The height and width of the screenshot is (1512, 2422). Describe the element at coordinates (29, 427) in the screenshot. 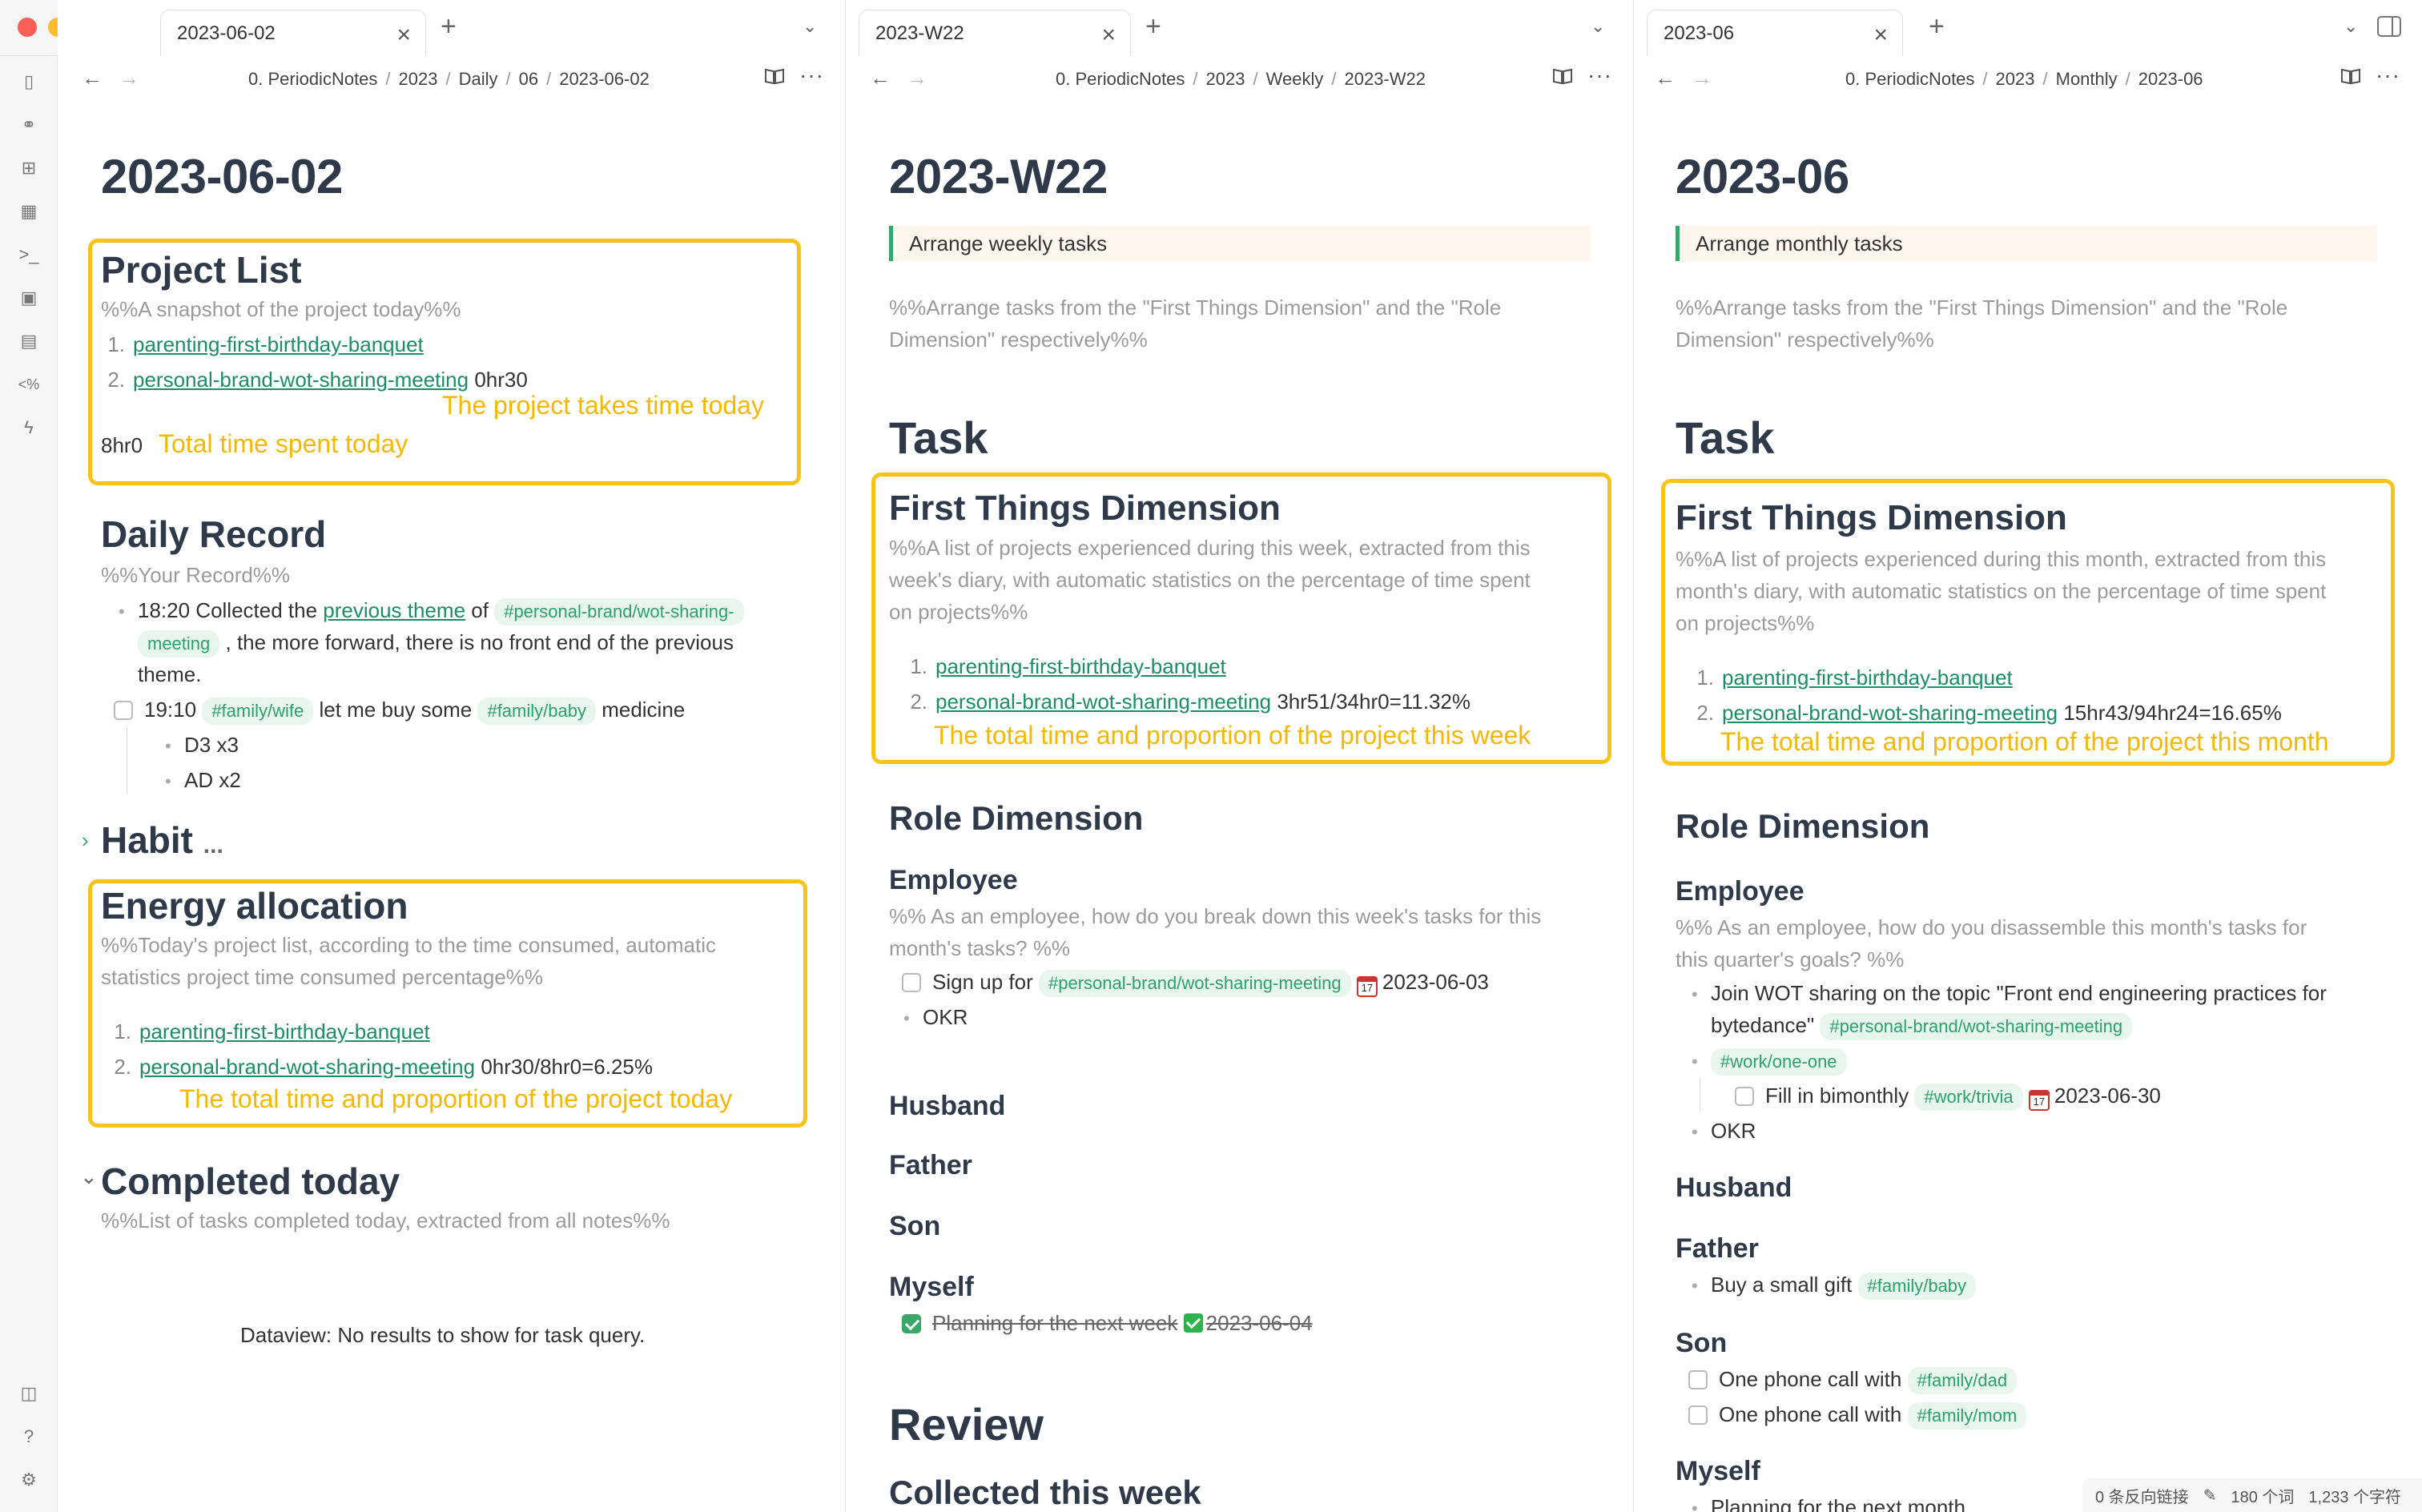

I see `lightning-icon: ϟ` at that location.